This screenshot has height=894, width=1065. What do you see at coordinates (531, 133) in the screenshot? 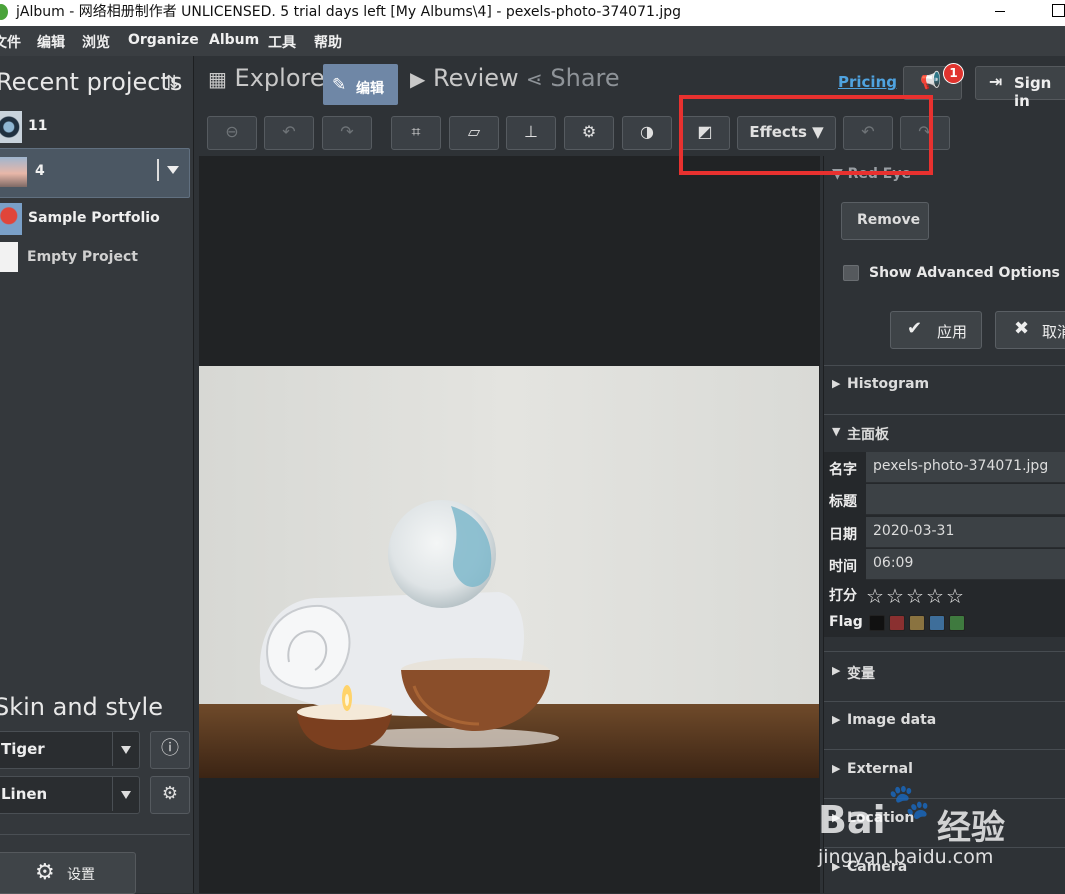
I see `straighten-button: ⊥` at bounding box center [531, 133].